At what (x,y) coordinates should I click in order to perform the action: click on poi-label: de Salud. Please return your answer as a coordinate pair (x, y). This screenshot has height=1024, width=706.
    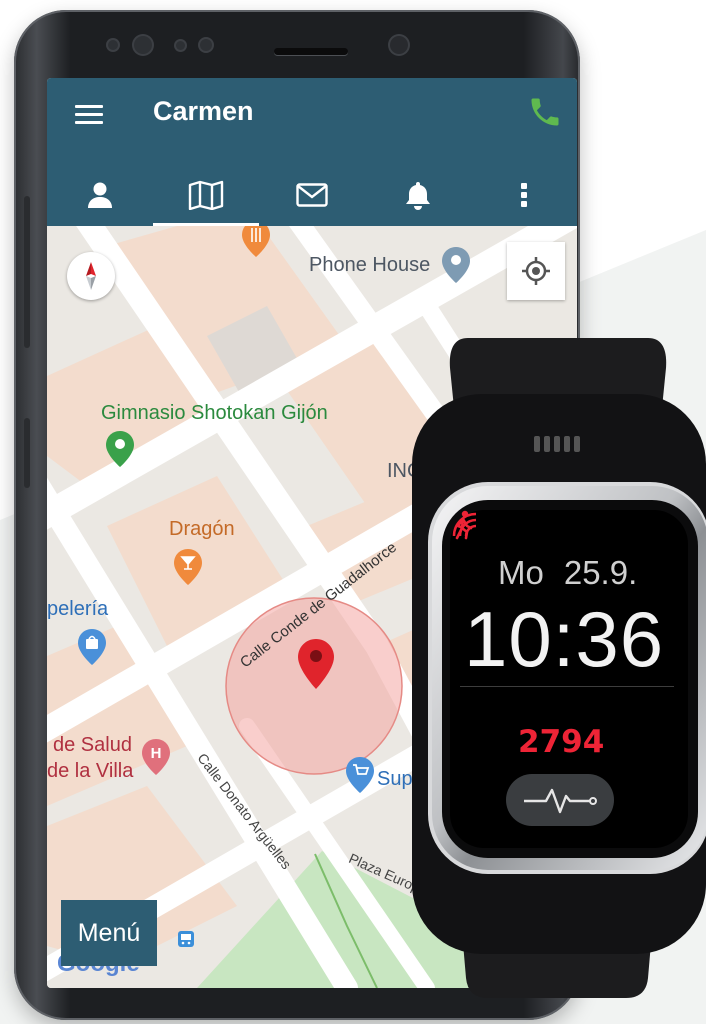
    Looking at the image, I should click on (92, 745).